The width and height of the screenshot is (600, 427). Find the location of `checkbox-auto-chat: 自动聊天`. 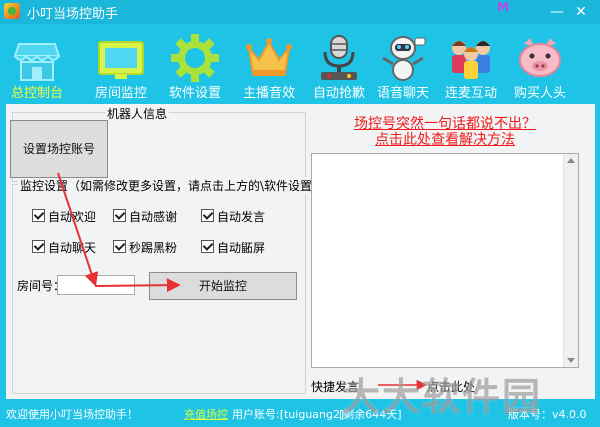

checkbox-auto-chat: 自动聊天 is located at coordinates (64, 248).